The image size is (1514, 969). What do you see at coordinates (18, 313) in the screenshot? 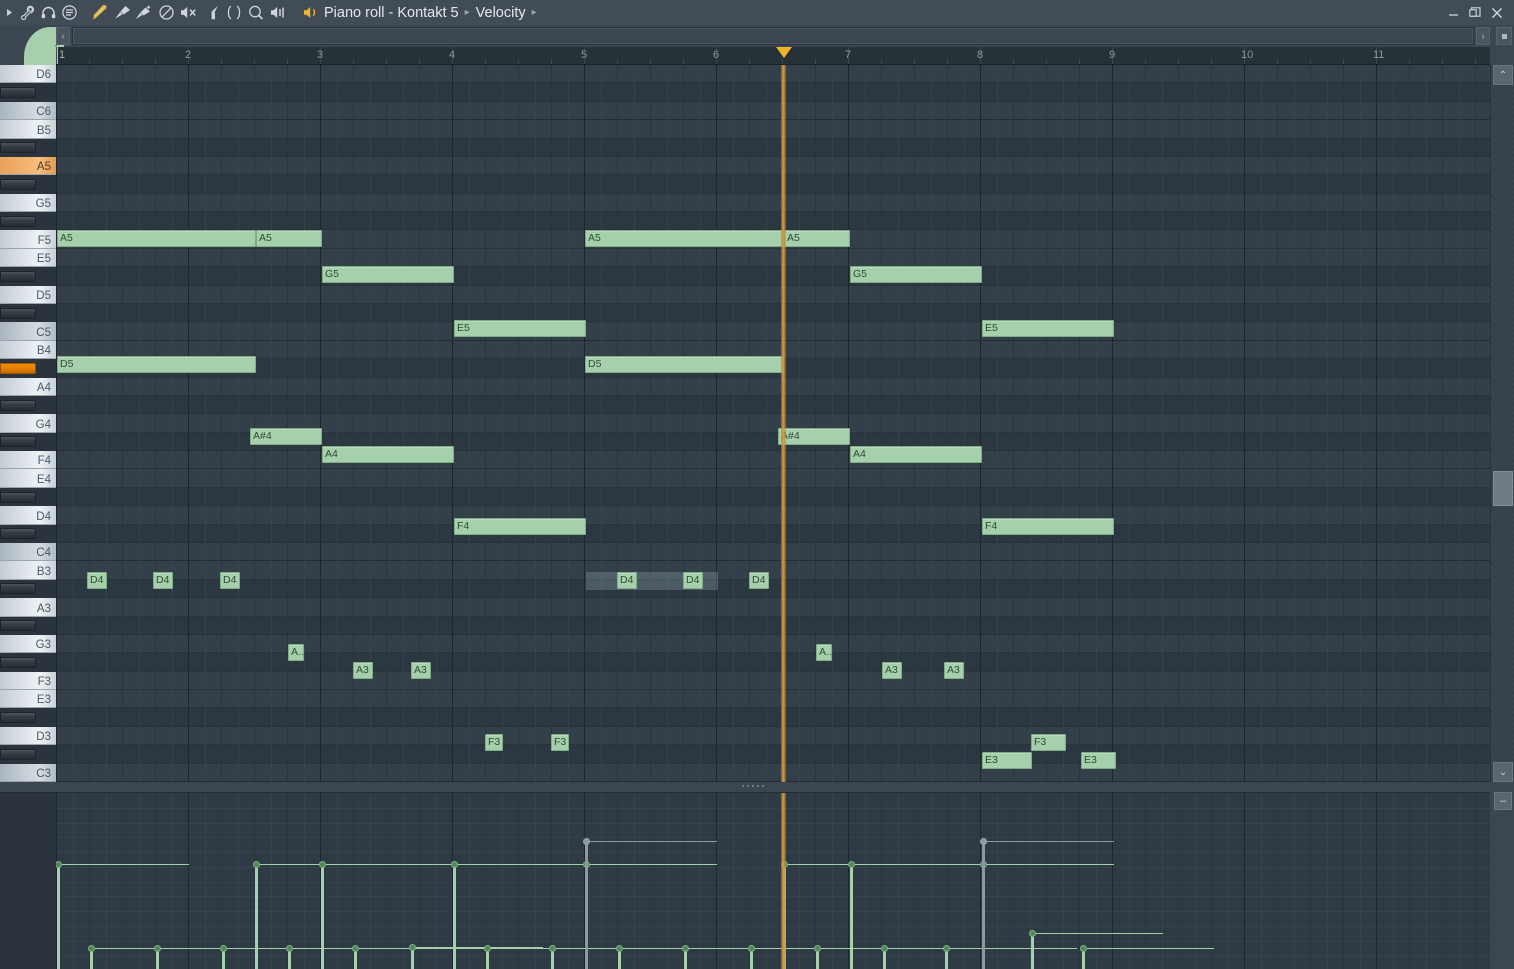
I see `piano-key-csharp5` at bounding box center [18, 313].